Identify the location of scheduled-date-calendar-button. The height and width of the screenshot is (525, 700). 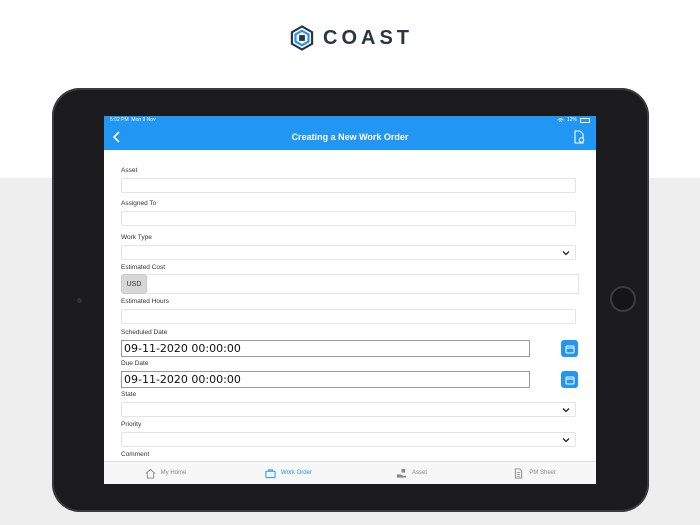
(569, 348).